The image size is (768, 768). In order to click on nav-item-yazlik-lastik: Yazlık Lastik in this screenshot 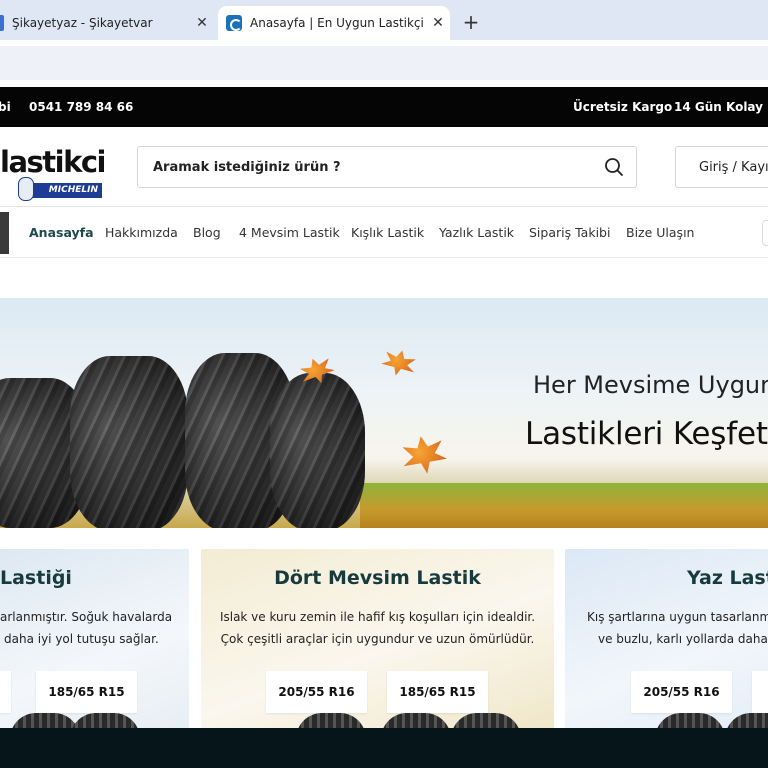, I will do `click(476, 232)`.